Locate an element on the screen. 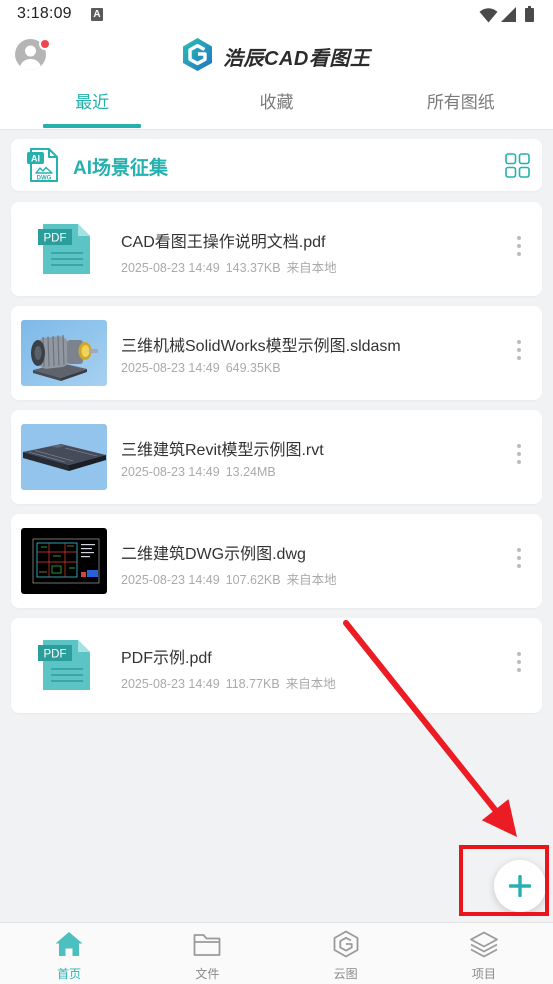  file-meta: 2025-08-23 14:49 13.24MB is located at coordinates (201, 472).